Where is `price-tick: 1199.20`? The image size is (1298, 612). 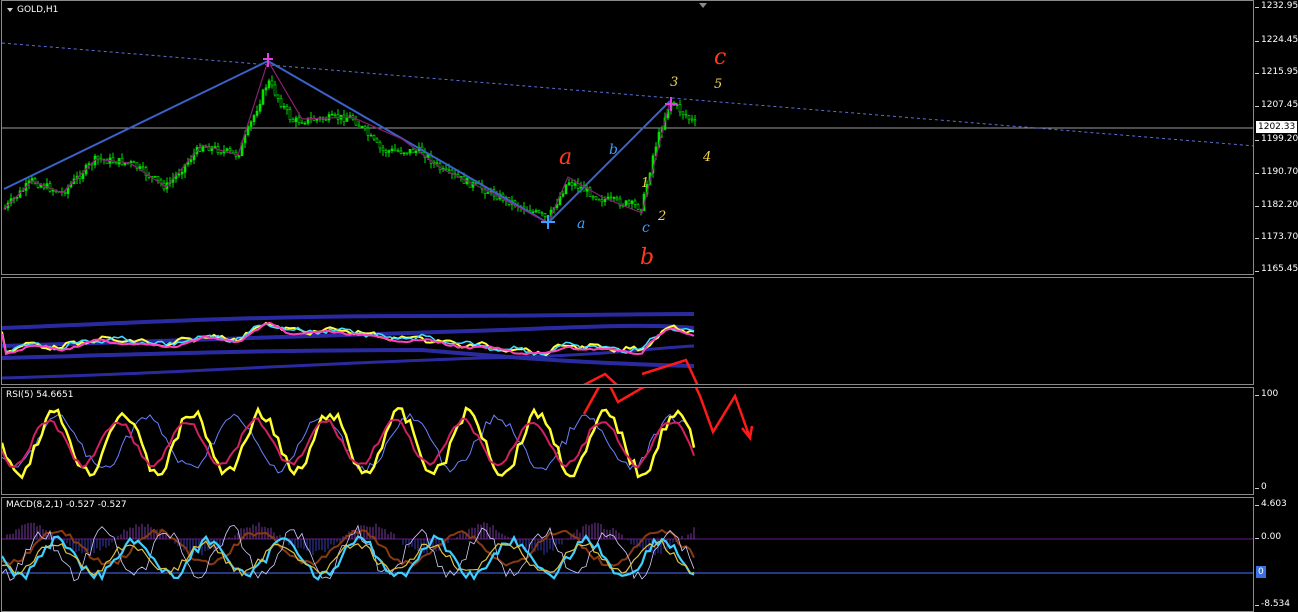
price-tick: 1199.20 is located at coordinates (1279, 139).